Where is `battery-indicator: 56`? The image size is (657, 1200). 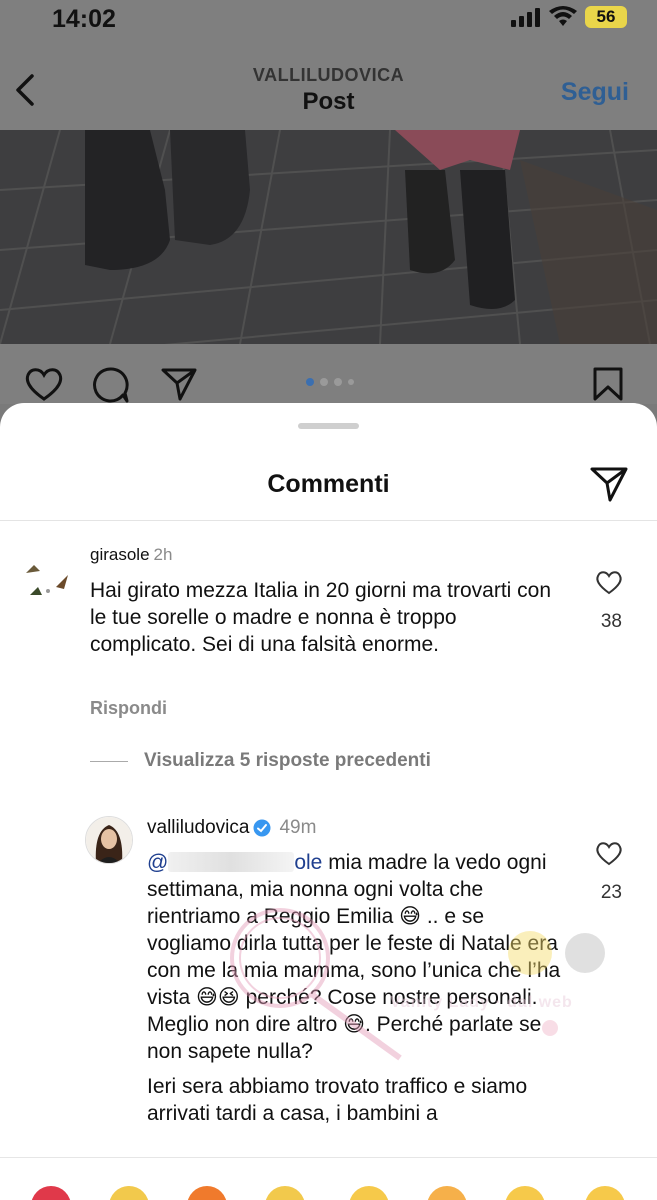 battery-indicator: 56 is located at coordinates (606, 17).